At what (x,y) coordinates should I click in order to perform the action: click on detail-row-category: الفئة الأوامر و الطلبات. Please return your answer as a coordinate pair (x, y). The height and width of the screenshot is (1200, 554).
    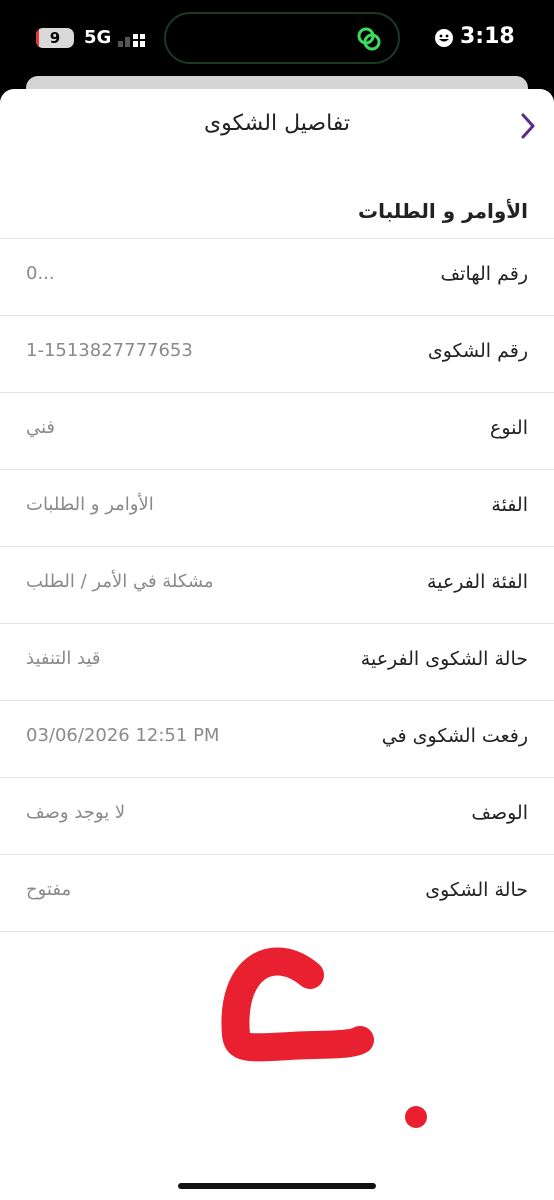
    Looking at the image, I should click on (277, 508).